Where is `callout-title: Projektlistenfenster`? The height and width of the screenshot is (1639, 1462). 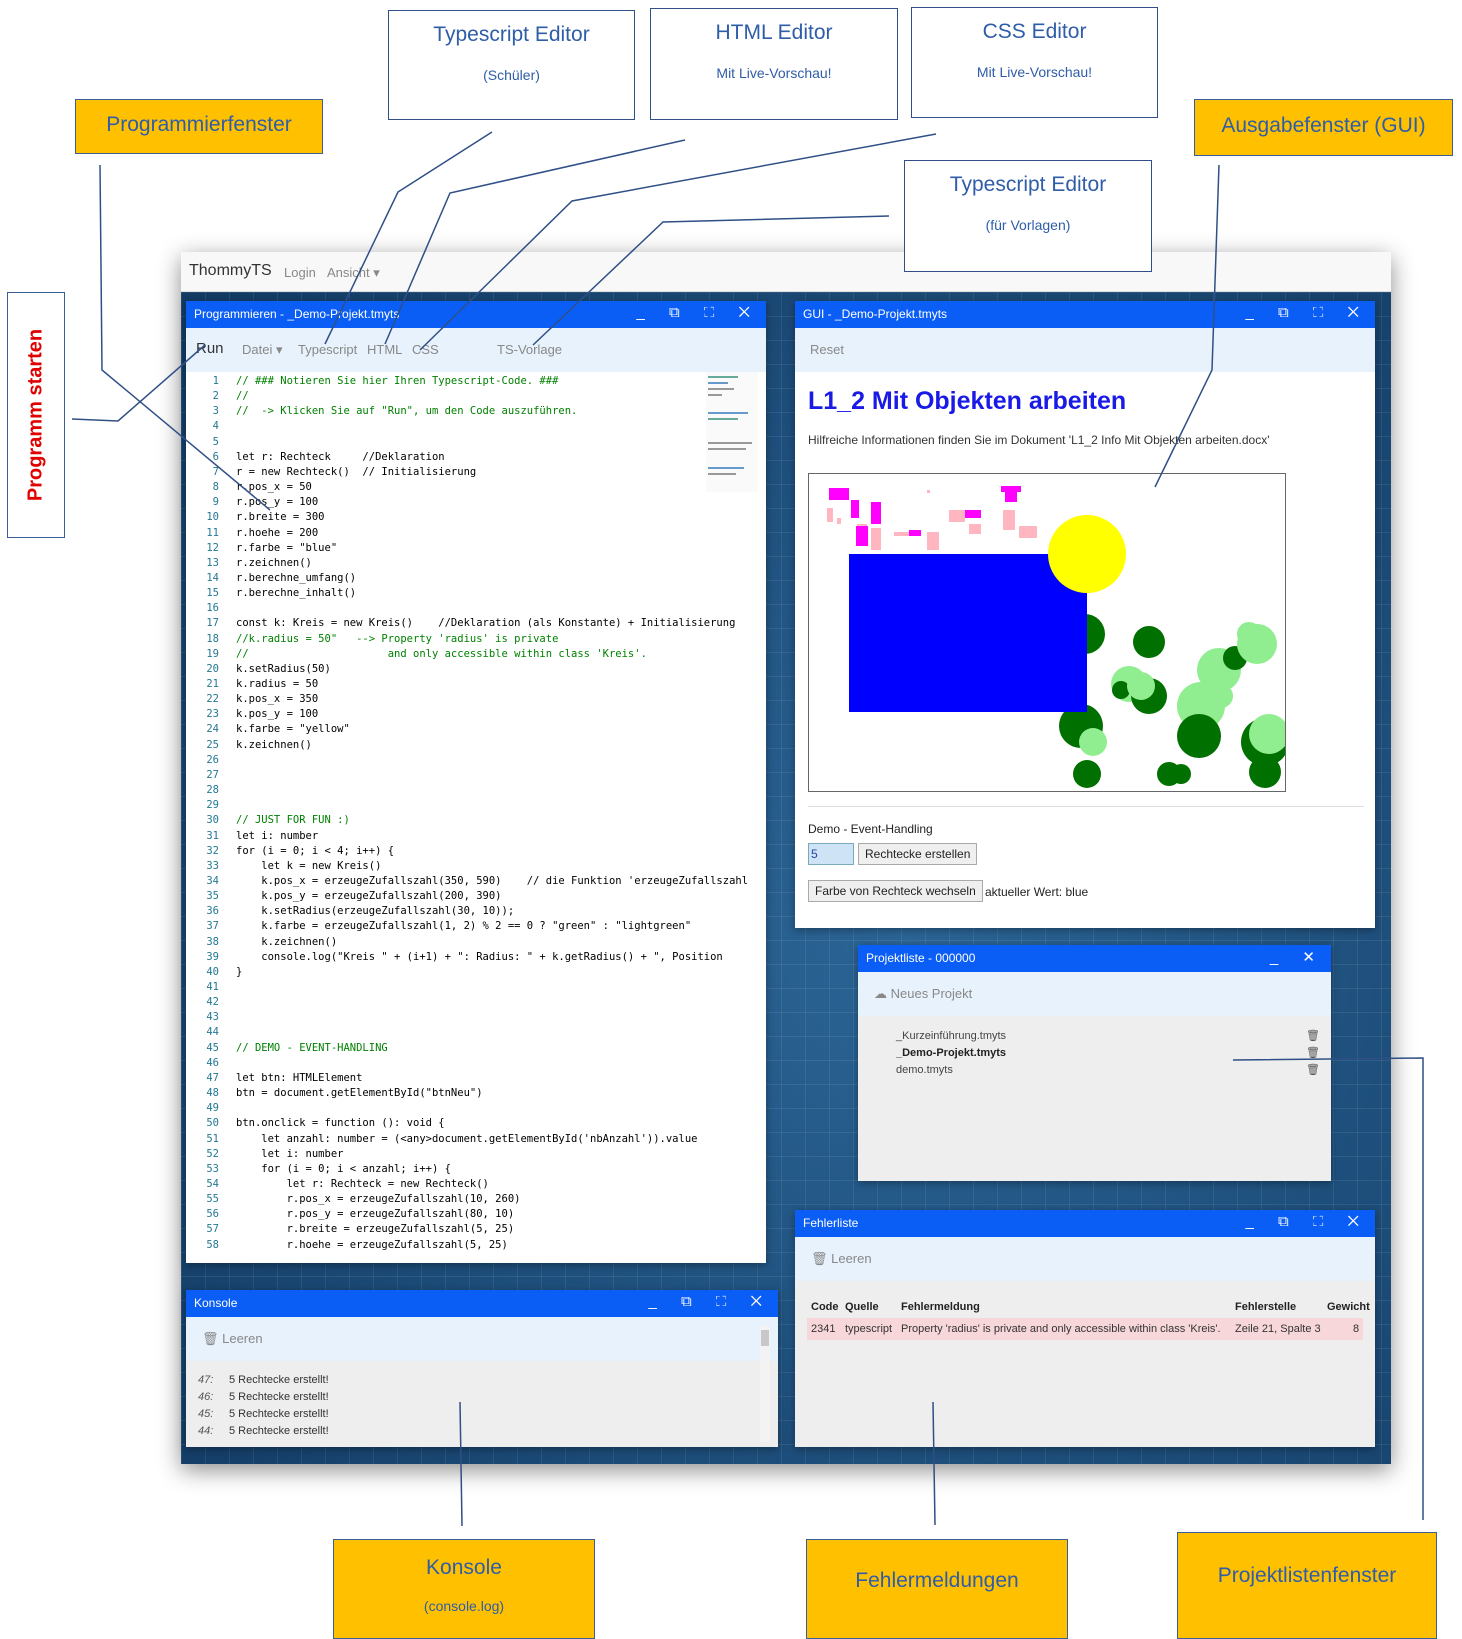 callout-title: Projektlistenfenster is located at coordinates (1307, 1575).